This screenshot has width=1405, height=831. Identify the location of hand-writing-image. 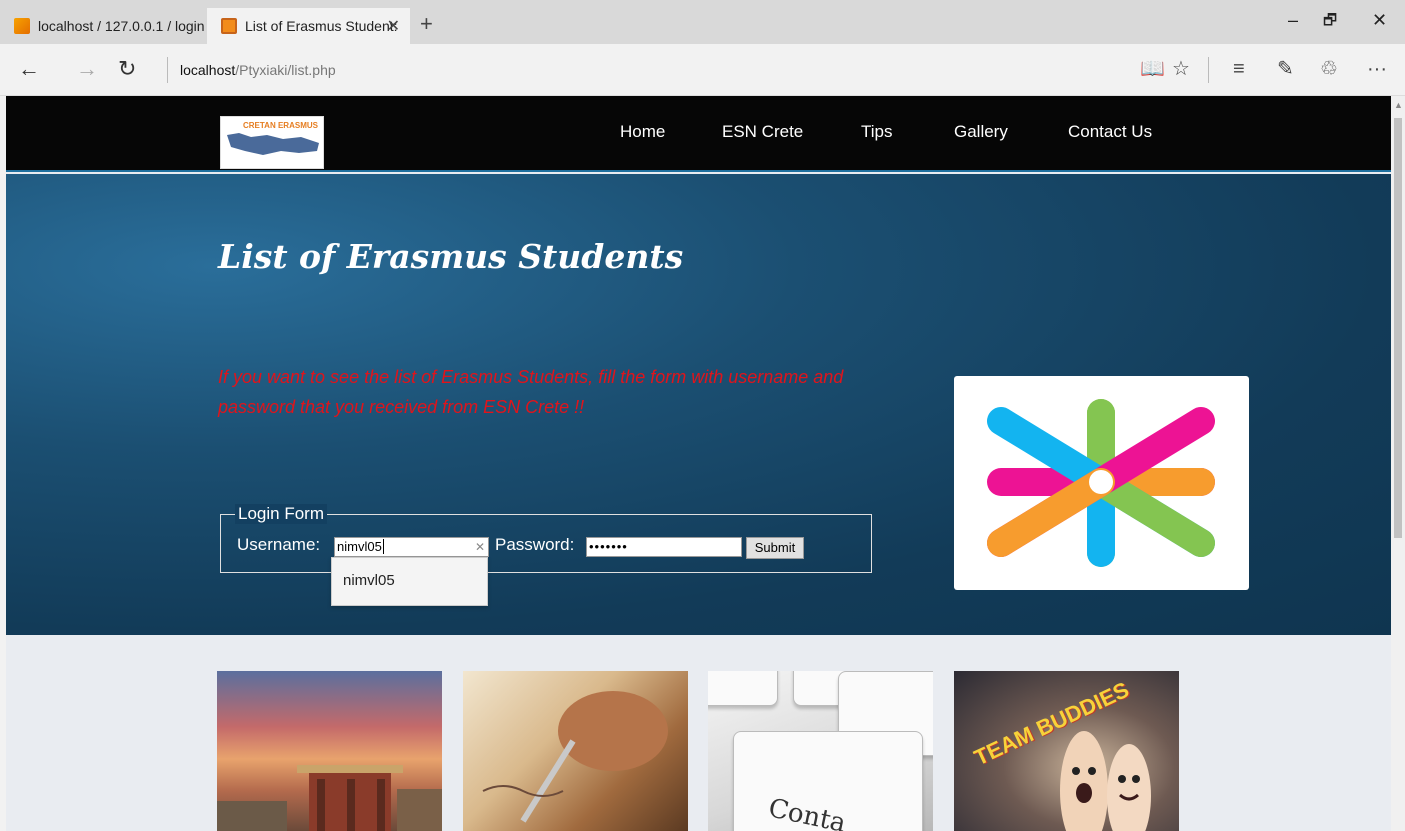
(575, 757).